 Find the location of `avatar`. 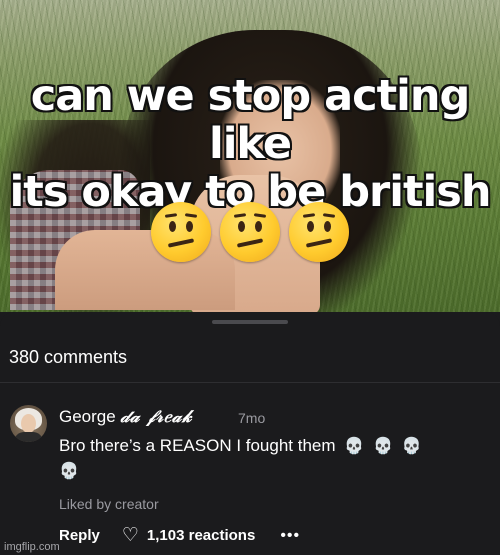

avatar is located at coordinates (28, 423).